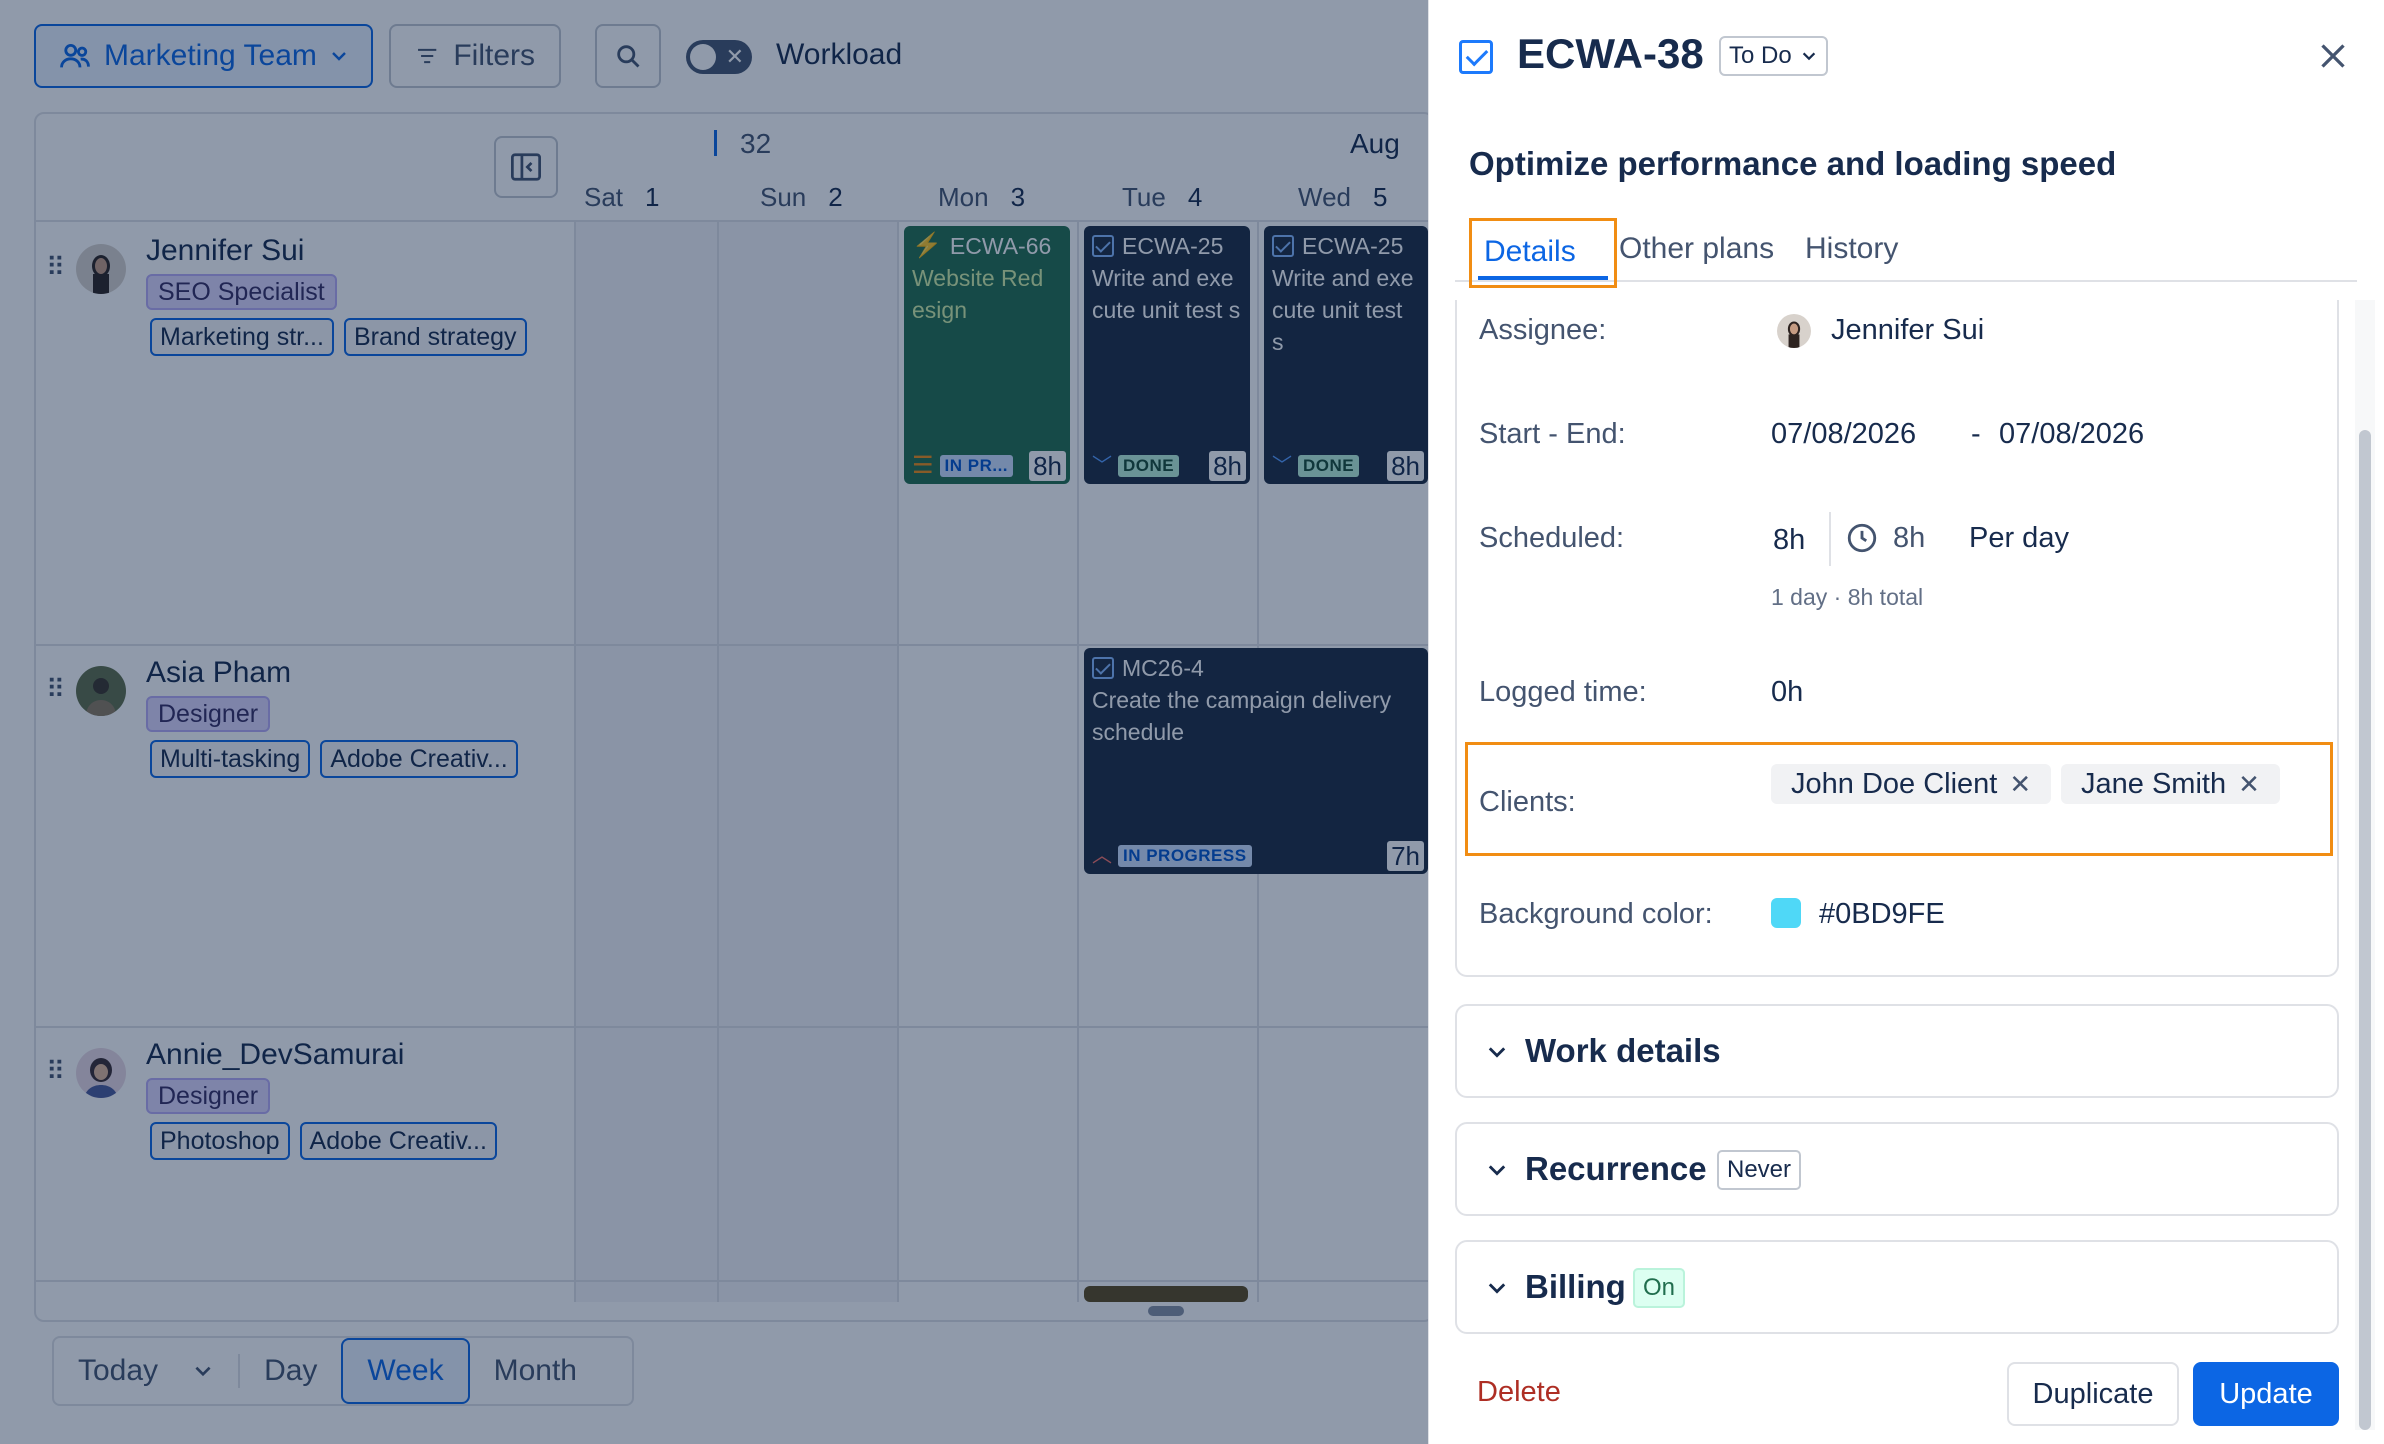 The height and width of the screenshot is (1444, 2384). Describe the element at coordinates (1696, 249) in the screenshot. I see `tab-other-plans: Other plans` at that location.